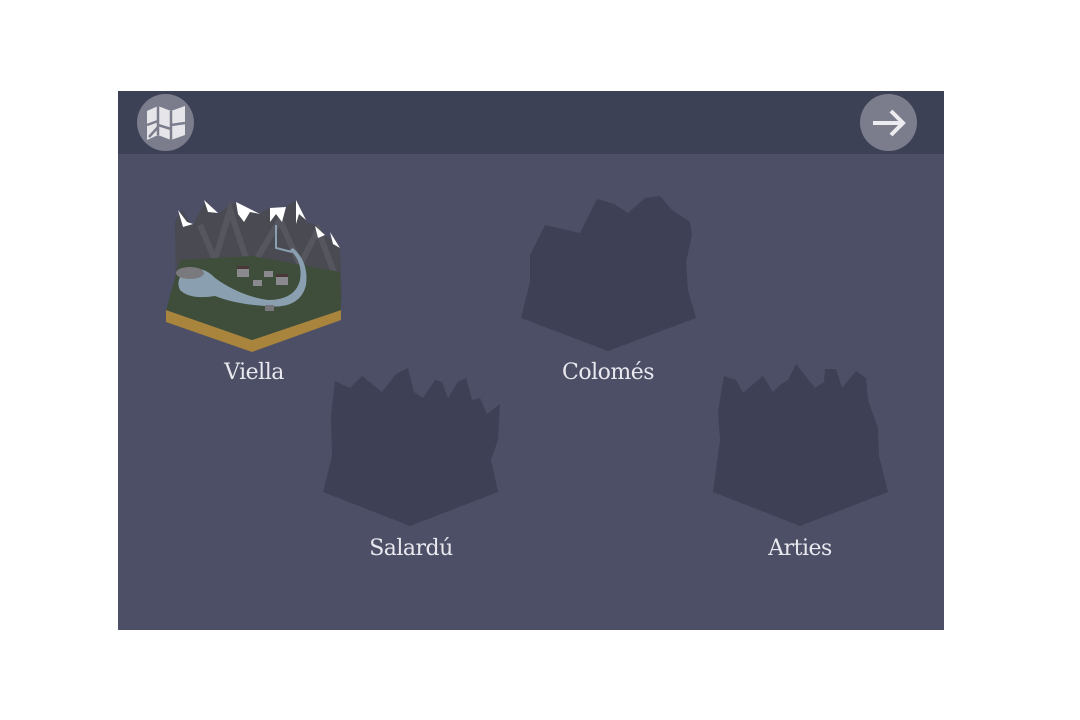 The height and width of the screenshot is (720, 1080). Describe the element at coordinates (608, 273) in the screenshot. I see `location-colomes-silhouette` at that location.